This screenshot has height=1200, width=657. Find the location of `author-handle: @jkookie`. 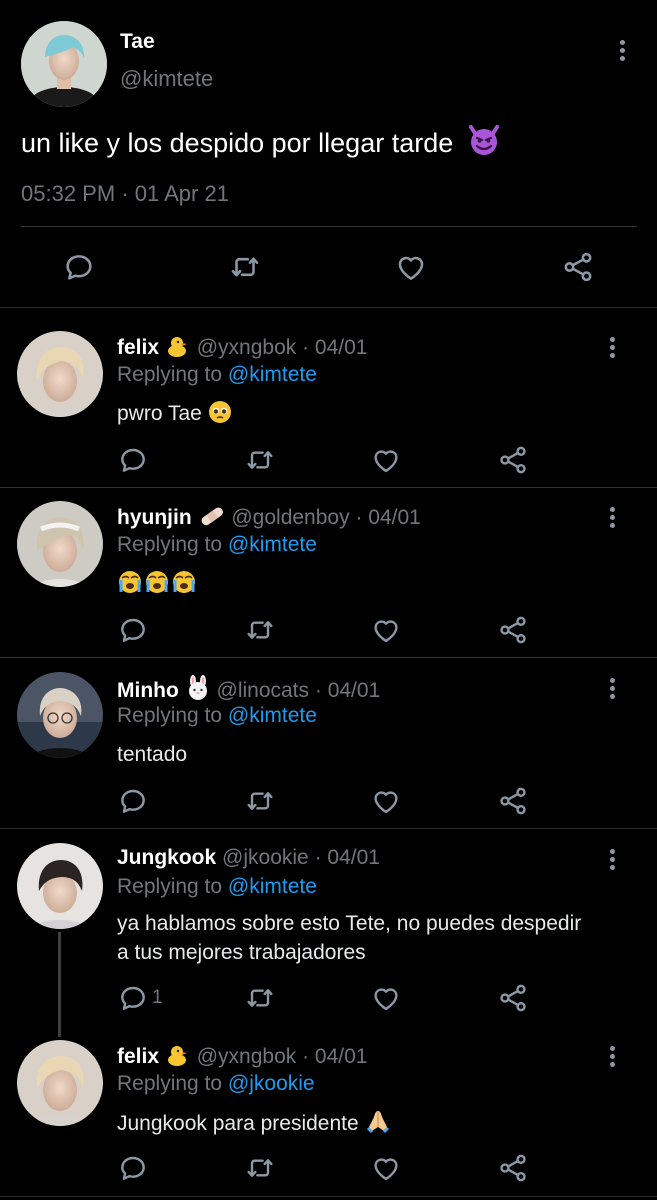

author-handle: @jkookie is located at coordinates (265, 857).